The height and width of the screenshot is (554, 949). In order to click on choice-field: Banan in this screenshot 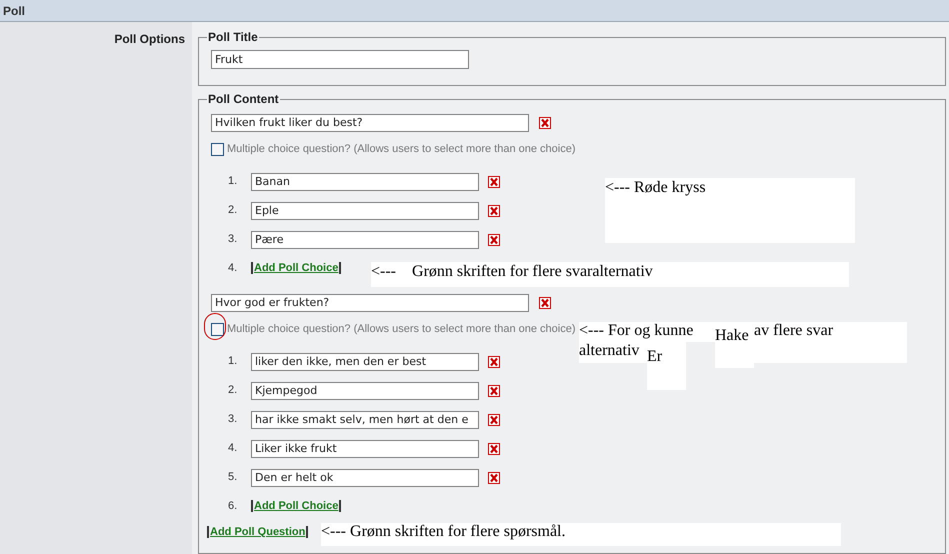, I will do `click(365, 181)`.